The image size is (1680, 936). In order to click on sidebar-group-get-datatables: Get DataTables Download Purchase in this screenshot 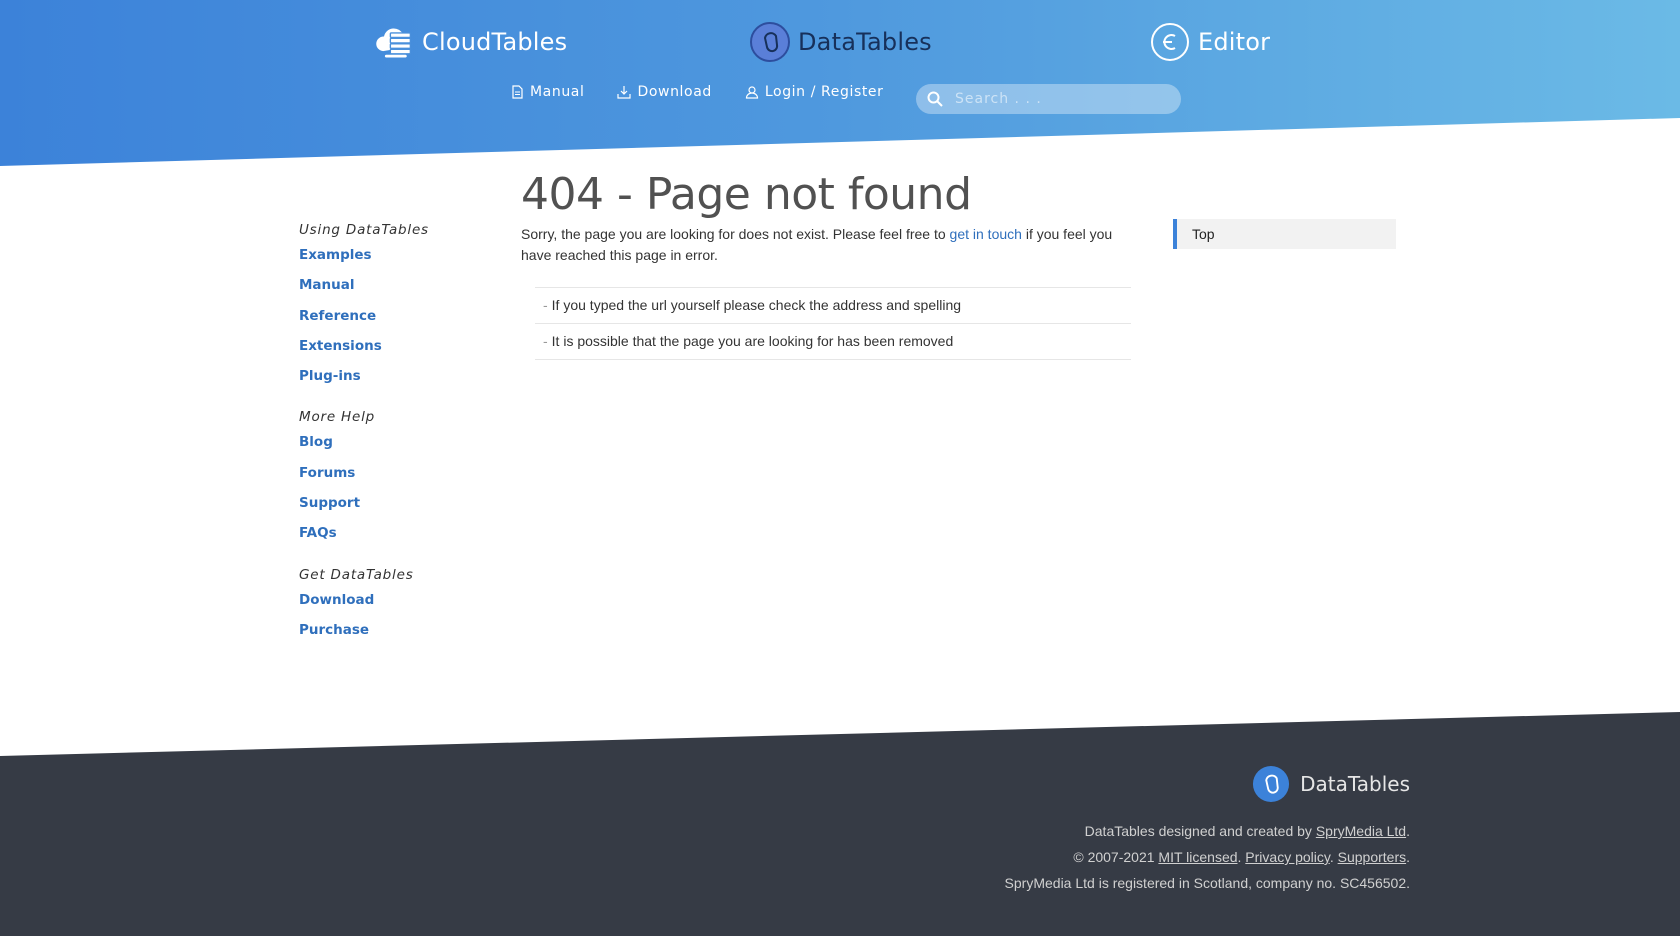, I will do `click(394, 605)`.